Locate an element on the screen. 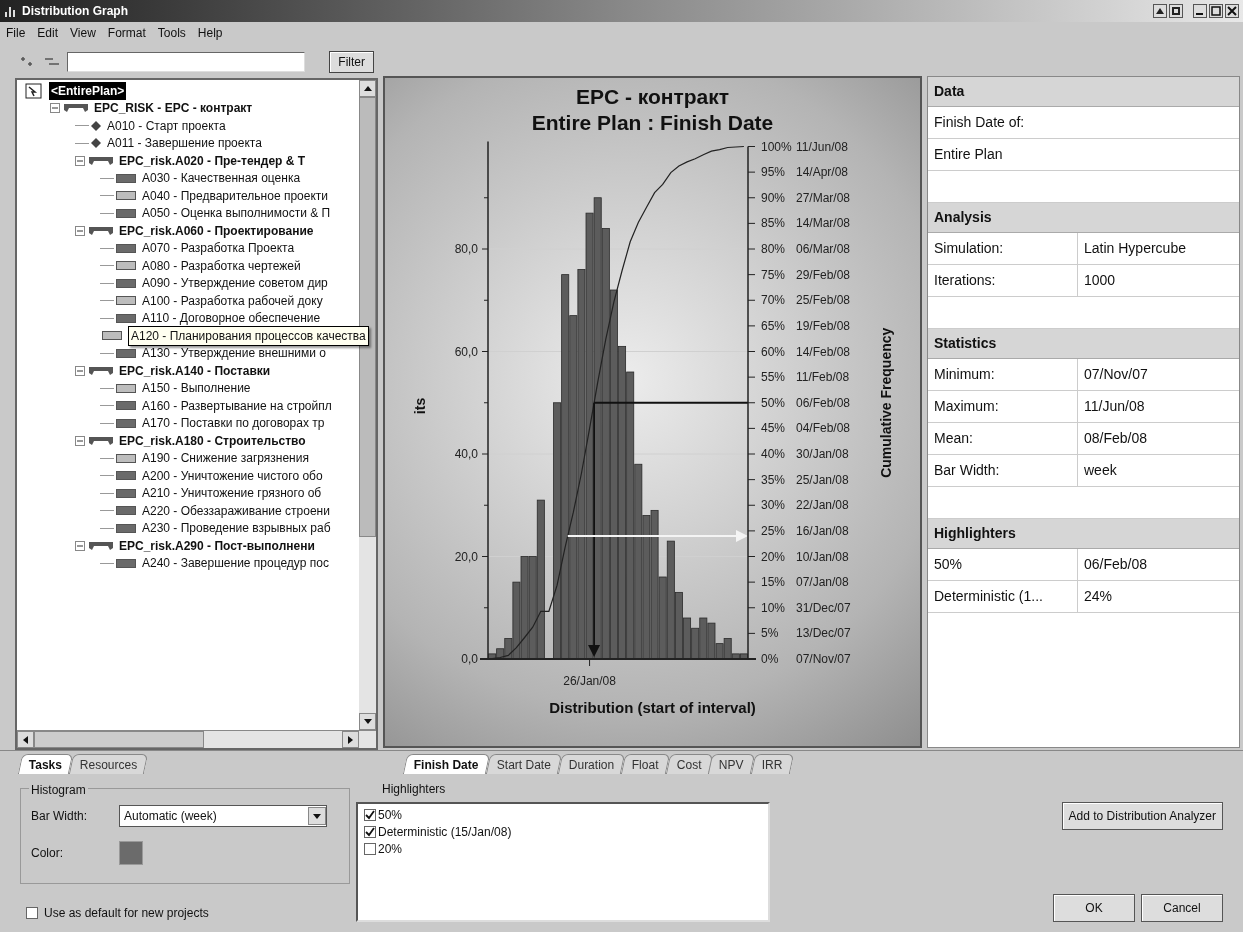  table-cell-text: 1000 is located at coordinates (1100, 280).